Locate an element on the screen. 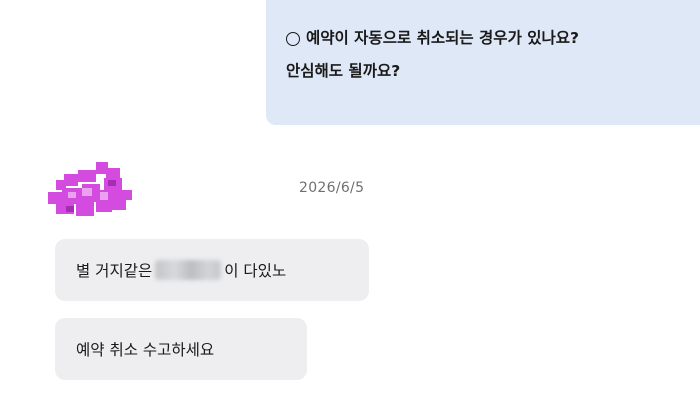 The width and height of the screenshot is (700, 394). reply-text-end: 이 다있노 is located at coordinates (255, 271).